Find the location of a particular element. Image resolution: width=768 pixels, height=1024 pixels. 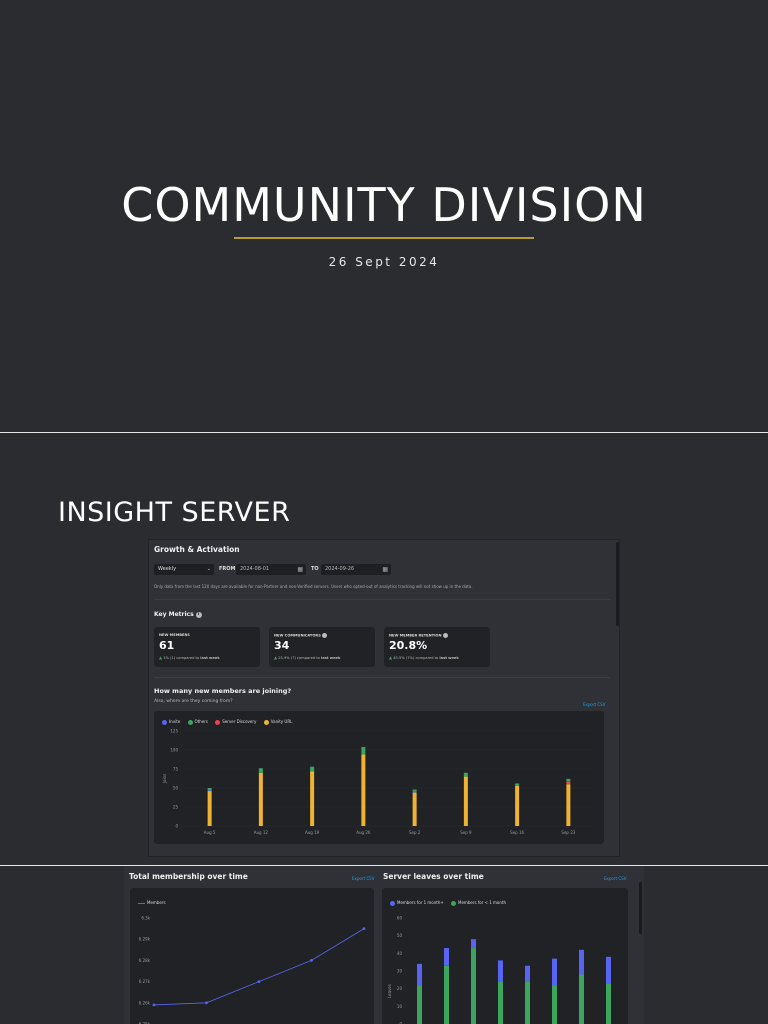

from-label: FROM is located at coordinates (227, 569).